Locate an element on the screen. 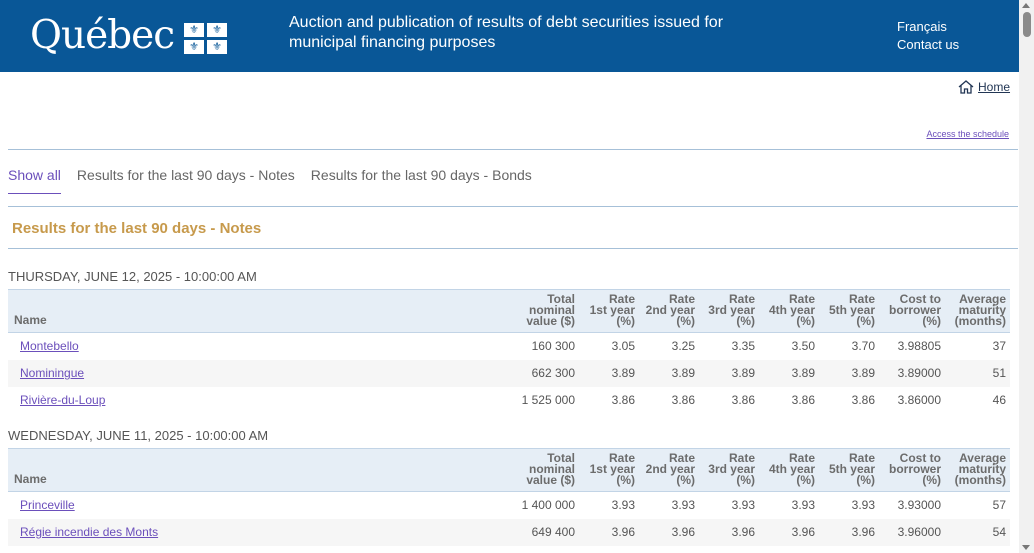 Image resolution: width=1034 pixels, height=553 pixels. quebec-logo: Québec ⚜ ⚜ ⚜ ⚜ is located at coordinates (129, 36).